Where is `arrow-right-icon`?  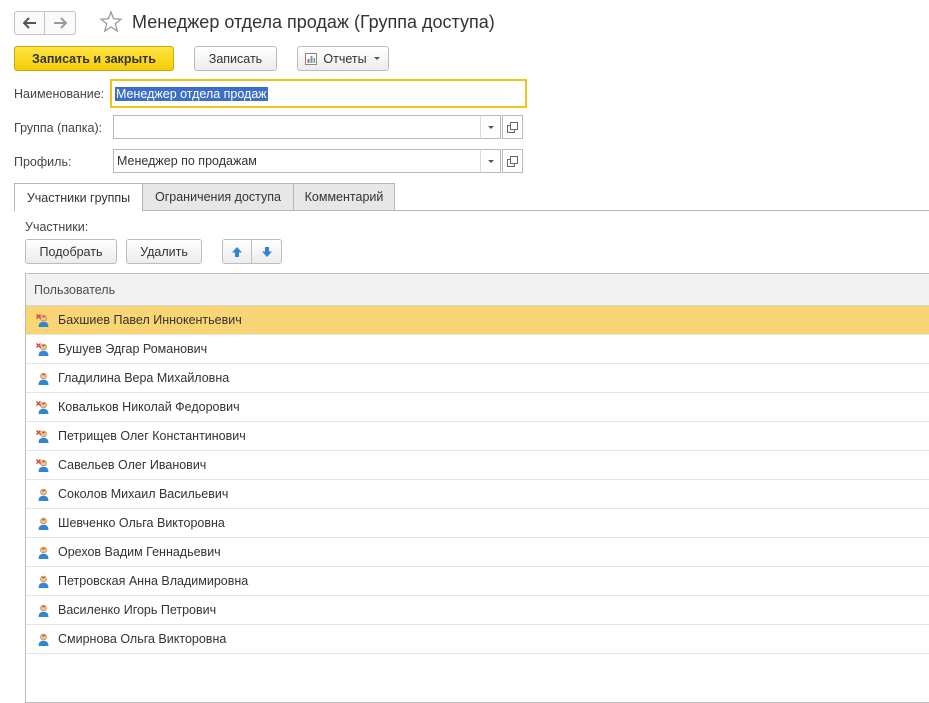
arrow-right-icon is located at coordinates (60, 23).